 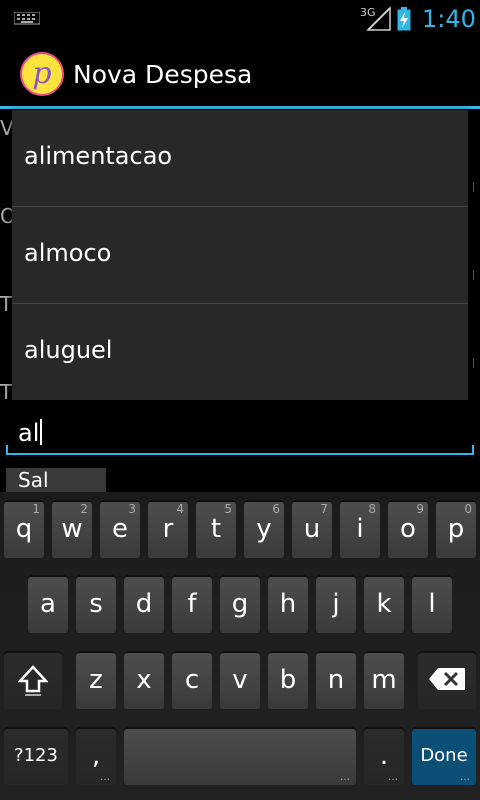 I want to click on input-underline-right, so click(x=473, y=450).